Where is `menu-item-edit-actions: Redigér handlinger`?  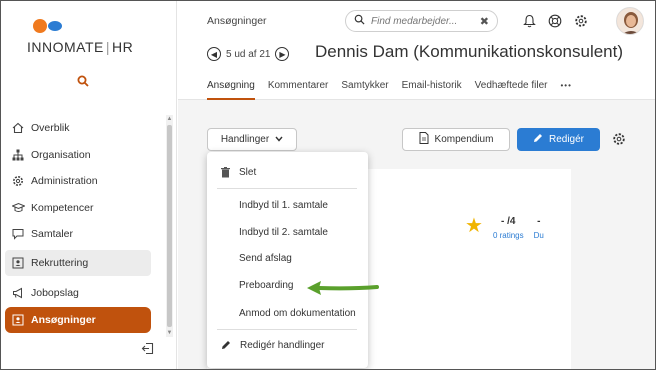 menu-item-edit-actions: Redigér handlinger is located at coordinates (287, 345).